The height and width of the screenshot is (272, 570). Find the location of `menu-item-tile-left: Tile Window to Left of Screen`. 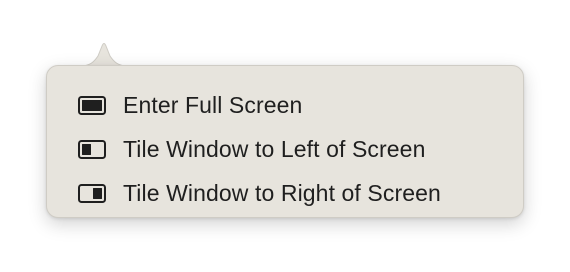

menu-item-tile-left: Tile Window to Left of Screen is located at coordinates (285, 149).